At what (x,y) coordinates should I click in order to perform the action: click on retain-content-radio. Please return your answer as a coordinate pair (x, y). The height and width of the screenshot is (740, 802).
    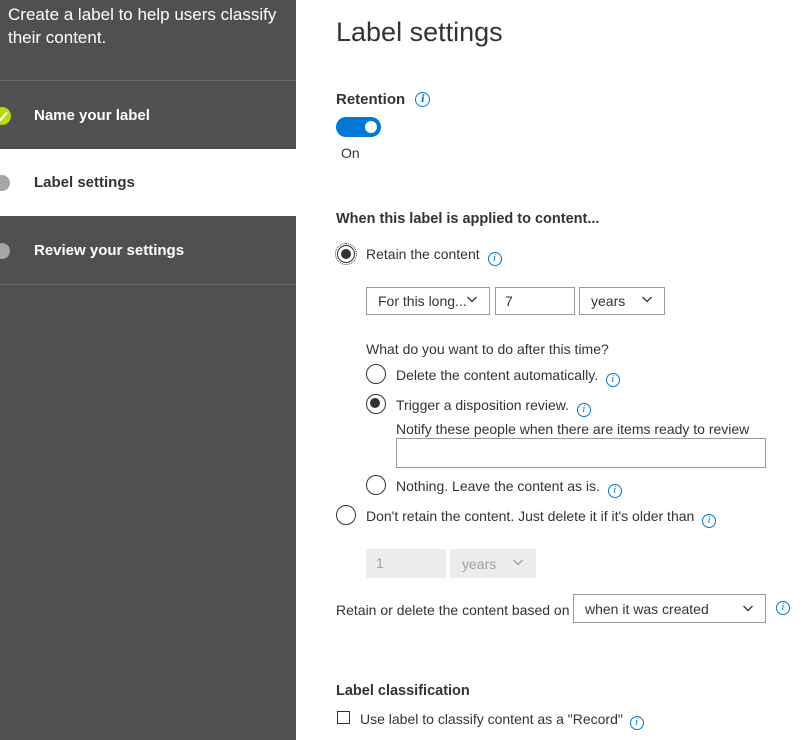
    Looking at the image, I should click on (346, 254).